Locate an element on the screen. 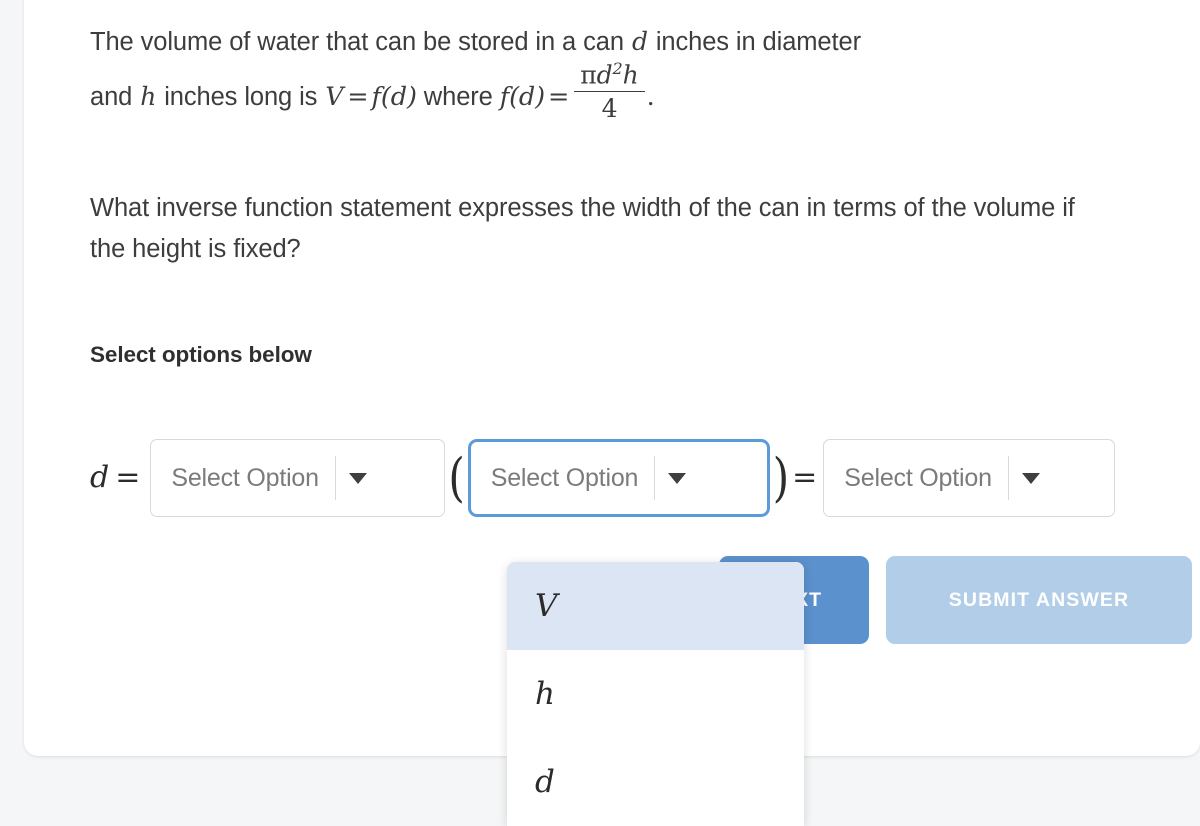  dropdown-2: Select Option is located at coordinates (618, 478).